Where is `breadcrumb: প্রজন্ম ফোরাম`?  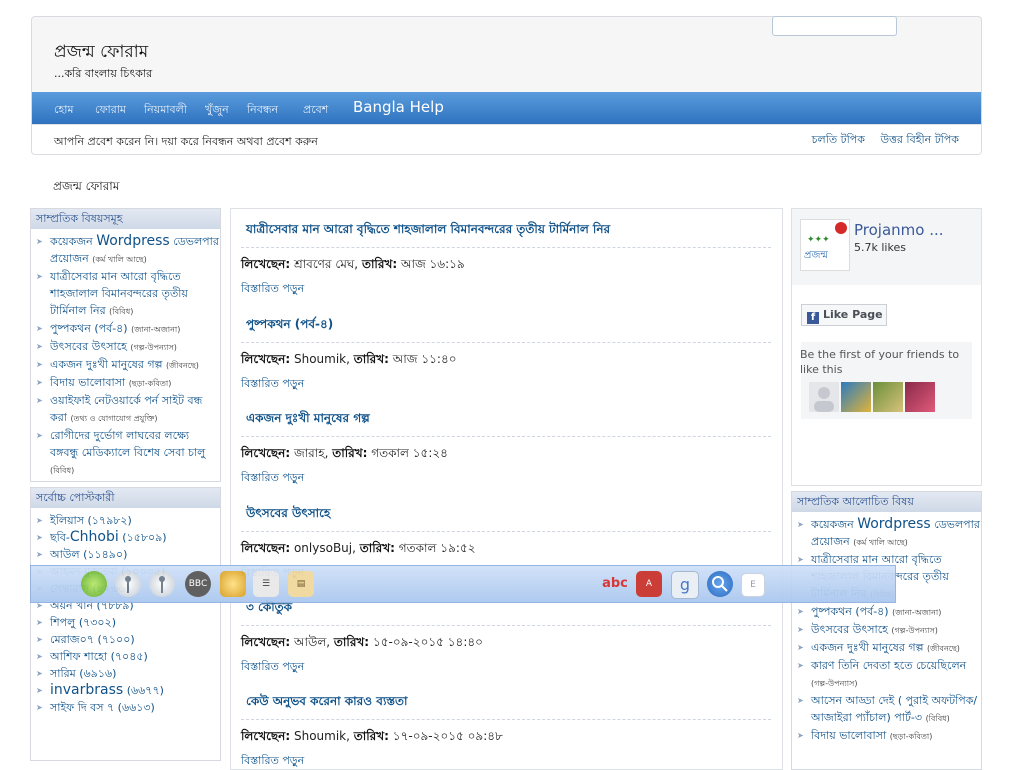 breadcrumb: প্রজন্ম ফোরাম is located at coordinates (86, 188).